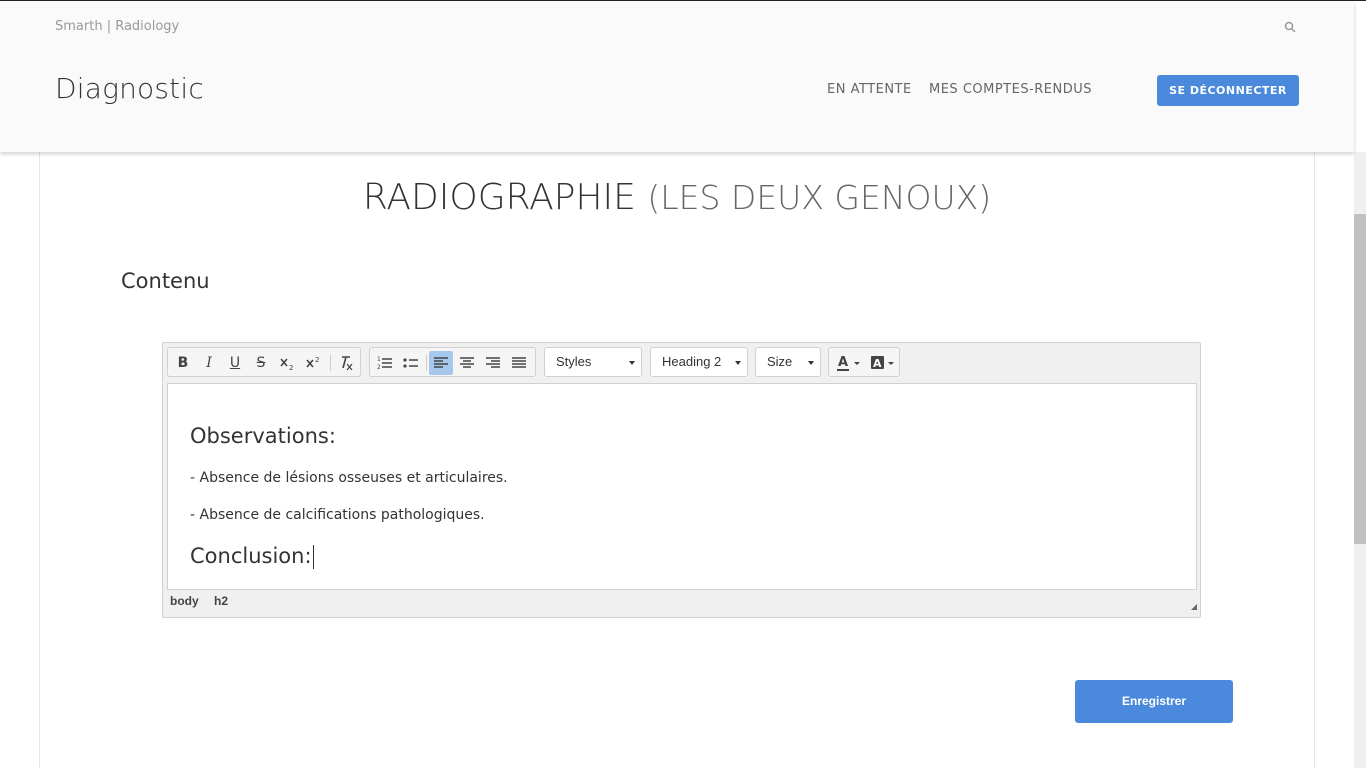  What do you see at coordinates (261, 363) in the screenshot?
I see `strikethrough-button: S` at bounding box center [261, 363].